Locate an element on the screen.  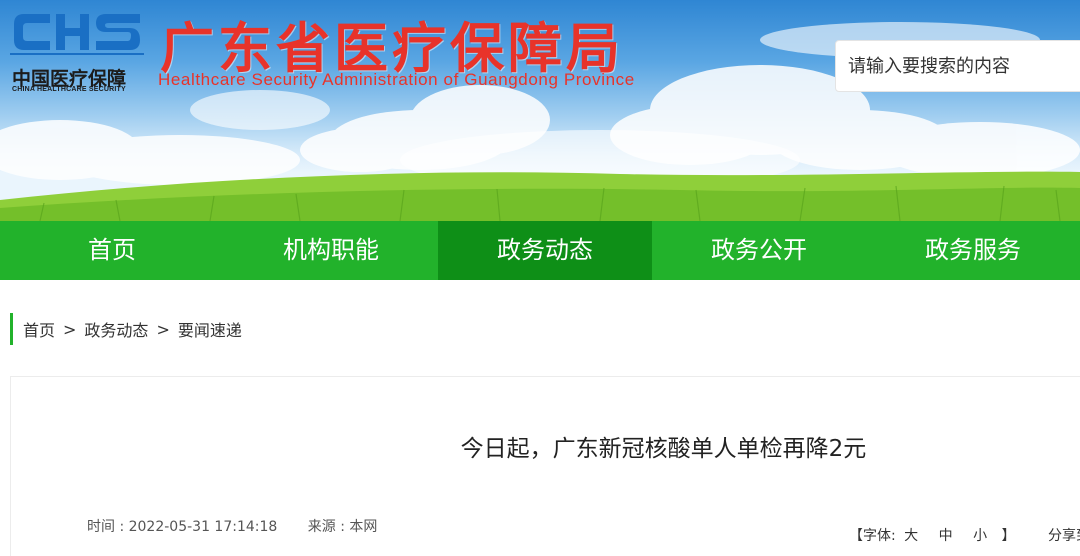
article-tools: 【字体: 大 中 小 】 分享到: is located at coordinates (964, 535).